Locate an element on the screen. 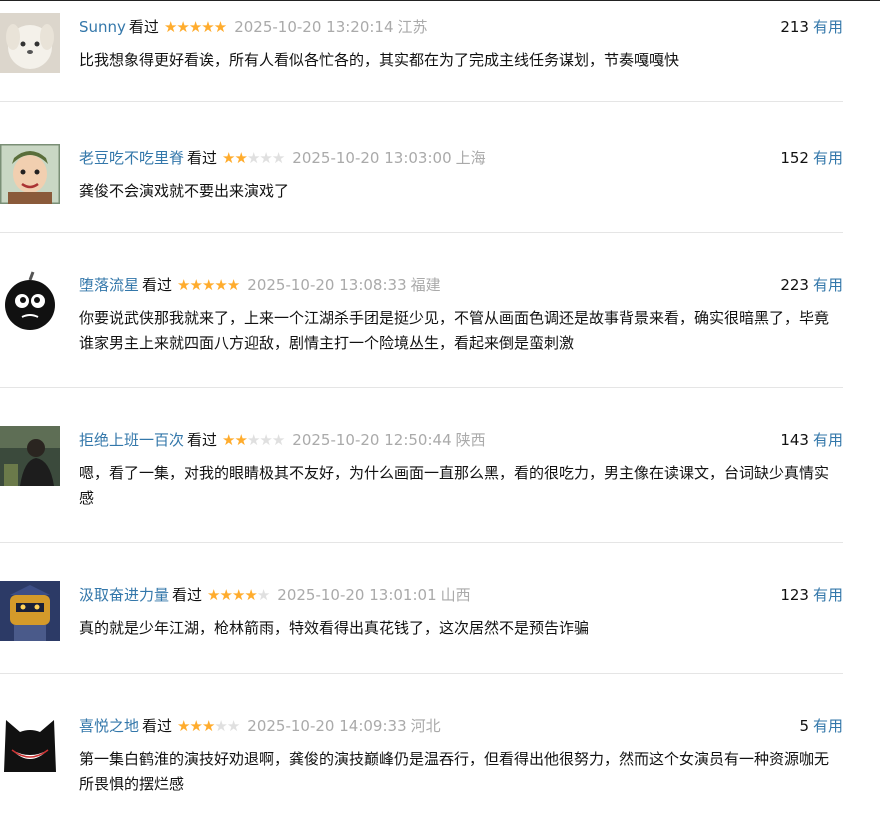  comment-meta: Sunny 看过 ★★★★★ 2025-10-20 13:20:14 江苏 is located at coordinates (253, 27).